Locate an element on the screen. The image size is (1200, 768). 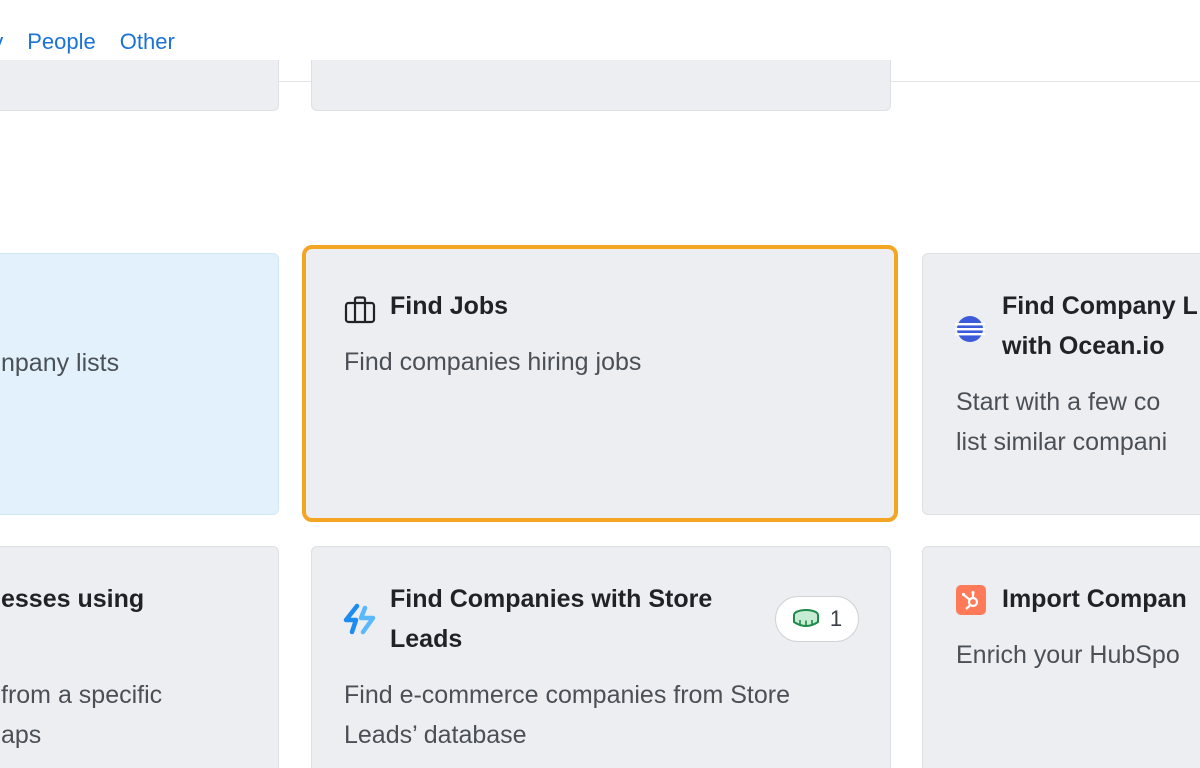
tab-company: ny is located at coordinates (1, 42).